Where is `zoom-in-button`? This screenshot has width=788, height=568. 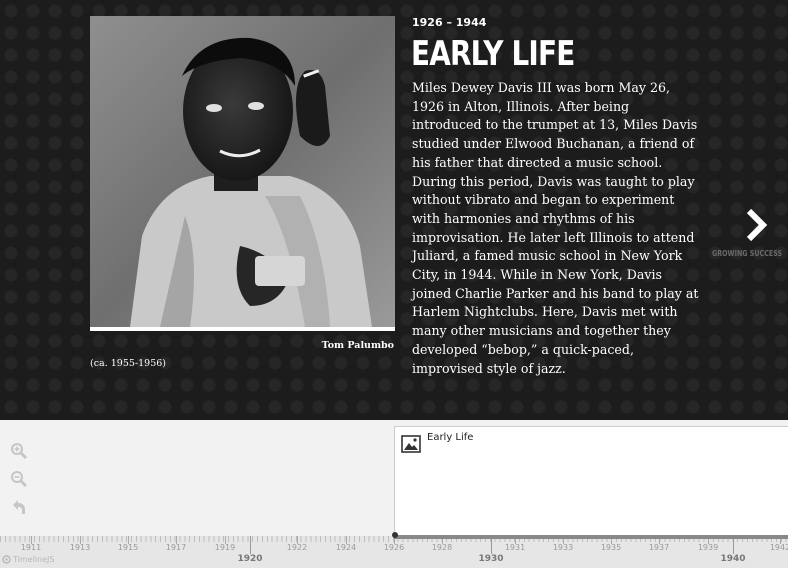 zoom-in-button is located at coordinates (19, 451).